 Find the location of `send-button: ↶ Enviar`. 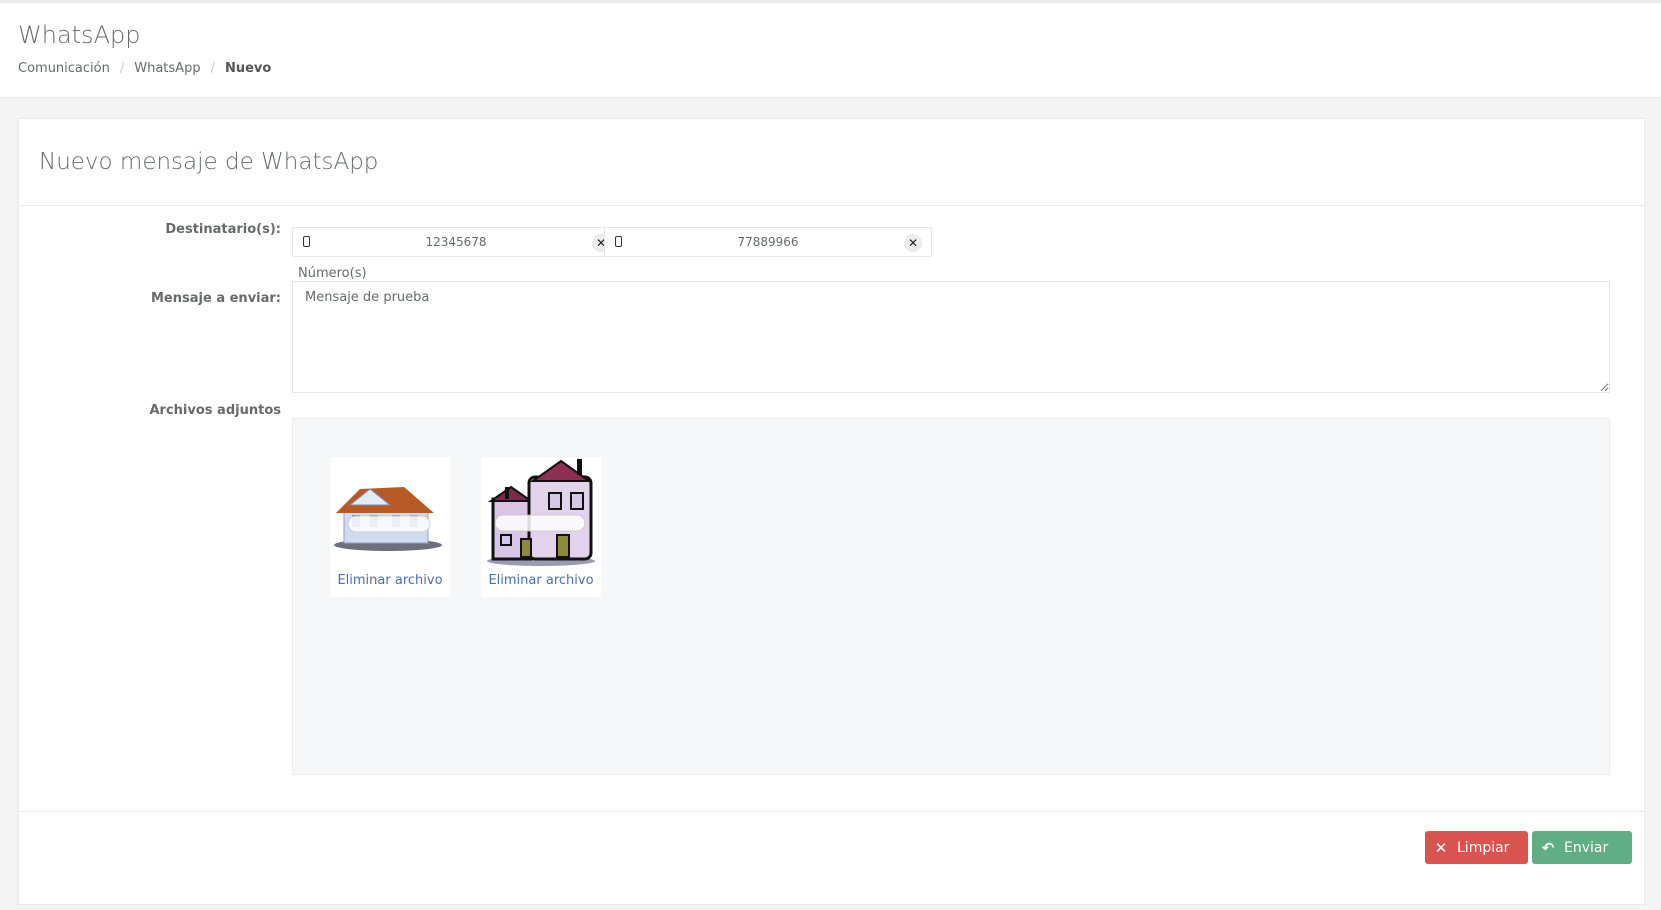

send-button: ↶ Enviar is located at coordinates (1582, 847).